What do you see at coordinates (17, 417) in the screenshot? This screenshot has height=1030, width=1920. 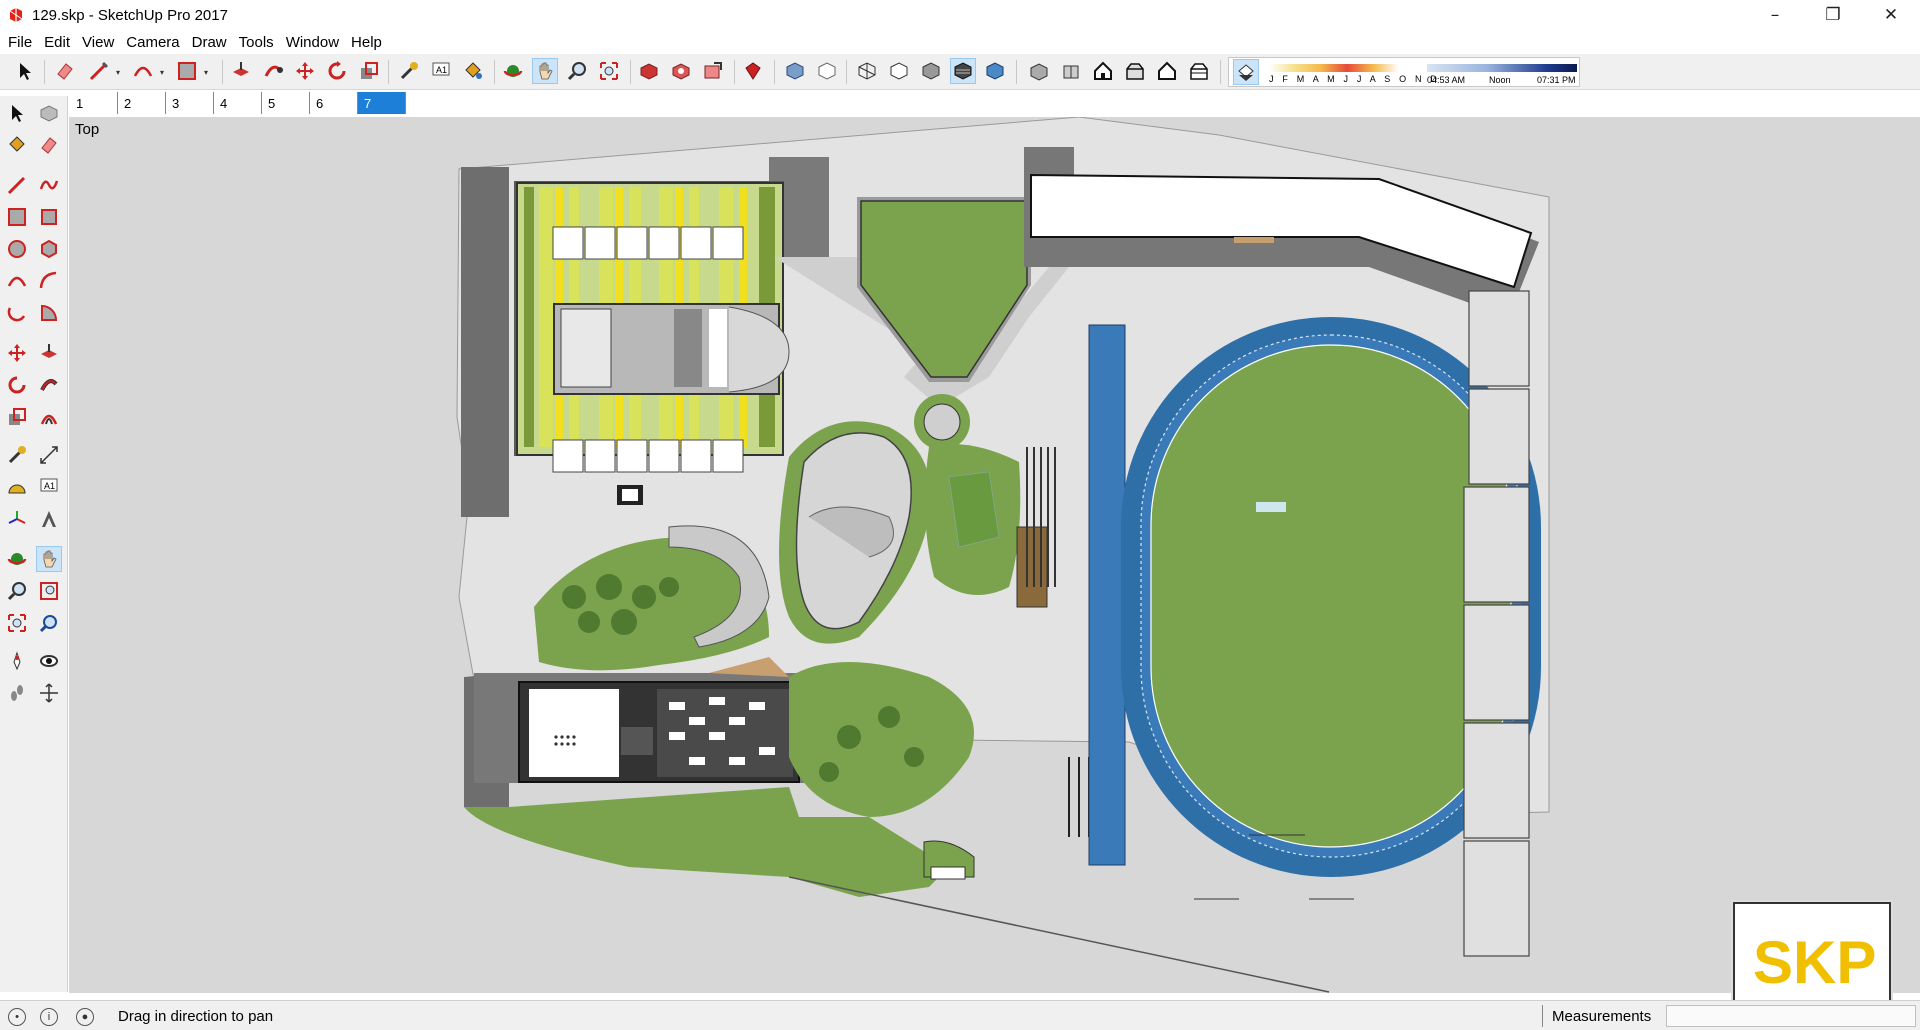 I see `scale-icon` at bounding box center [17, 417].